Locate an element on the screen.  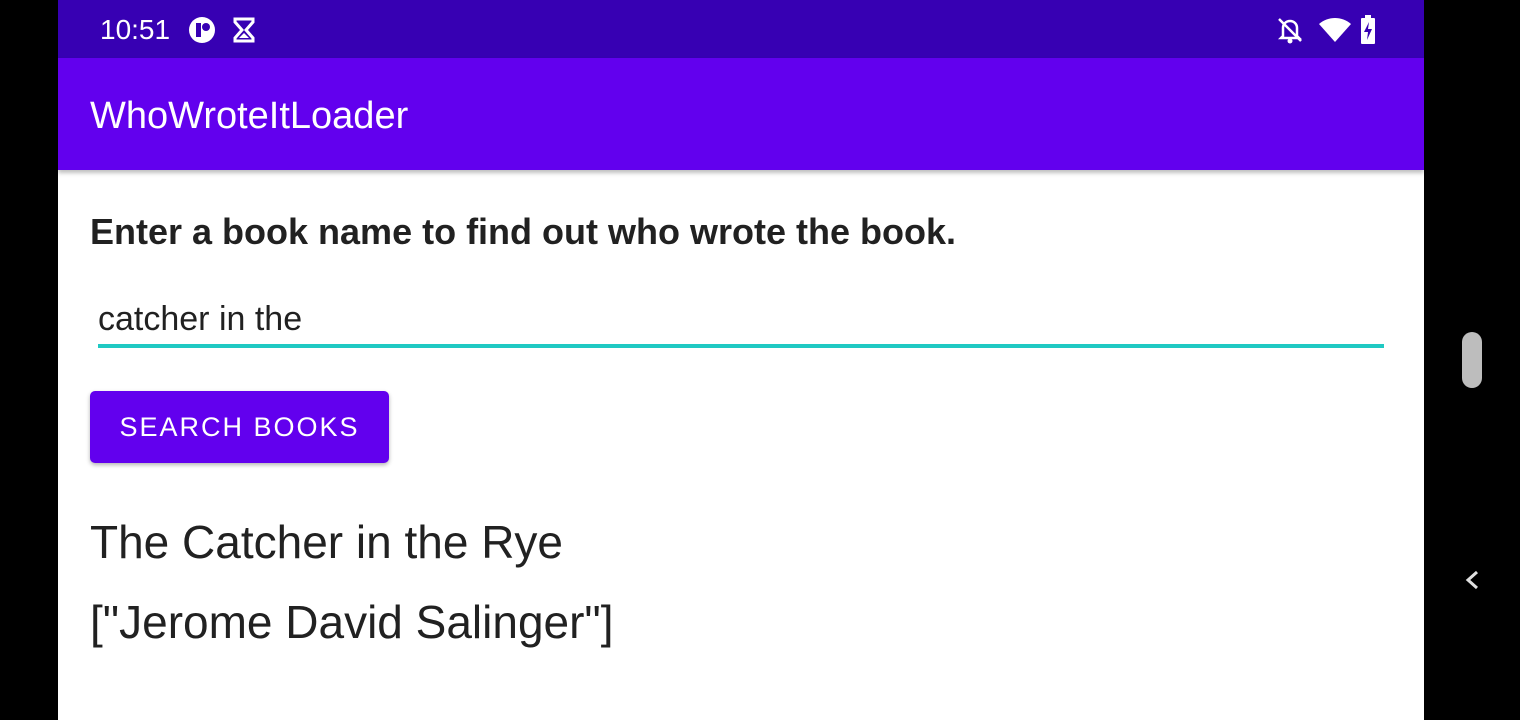
back-chevron-icon is located at coordinates (1472, 580).